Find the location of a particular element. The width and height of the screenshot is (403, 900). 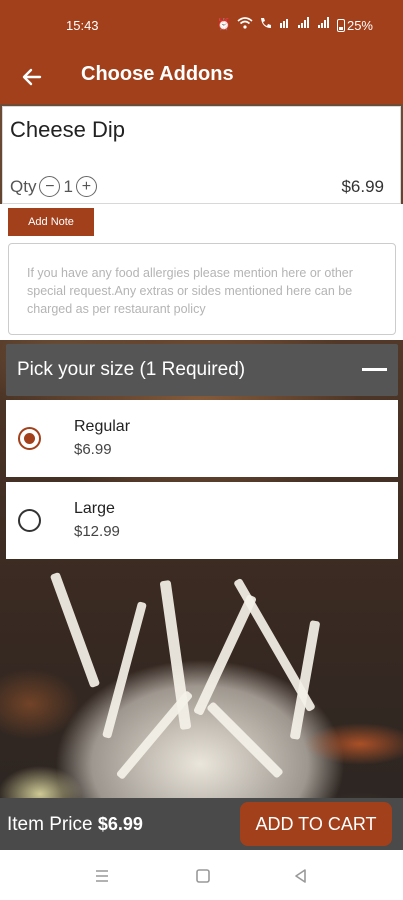

radio-selected-icon is located at coordinates (29, 438).